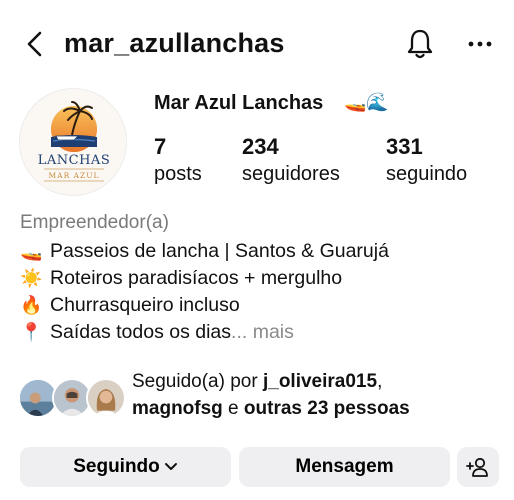 The width and height of the screenshot is (514, 500). I want to click on profile-avatar: LANCHAS MAR AZUL, so click(73, 142).